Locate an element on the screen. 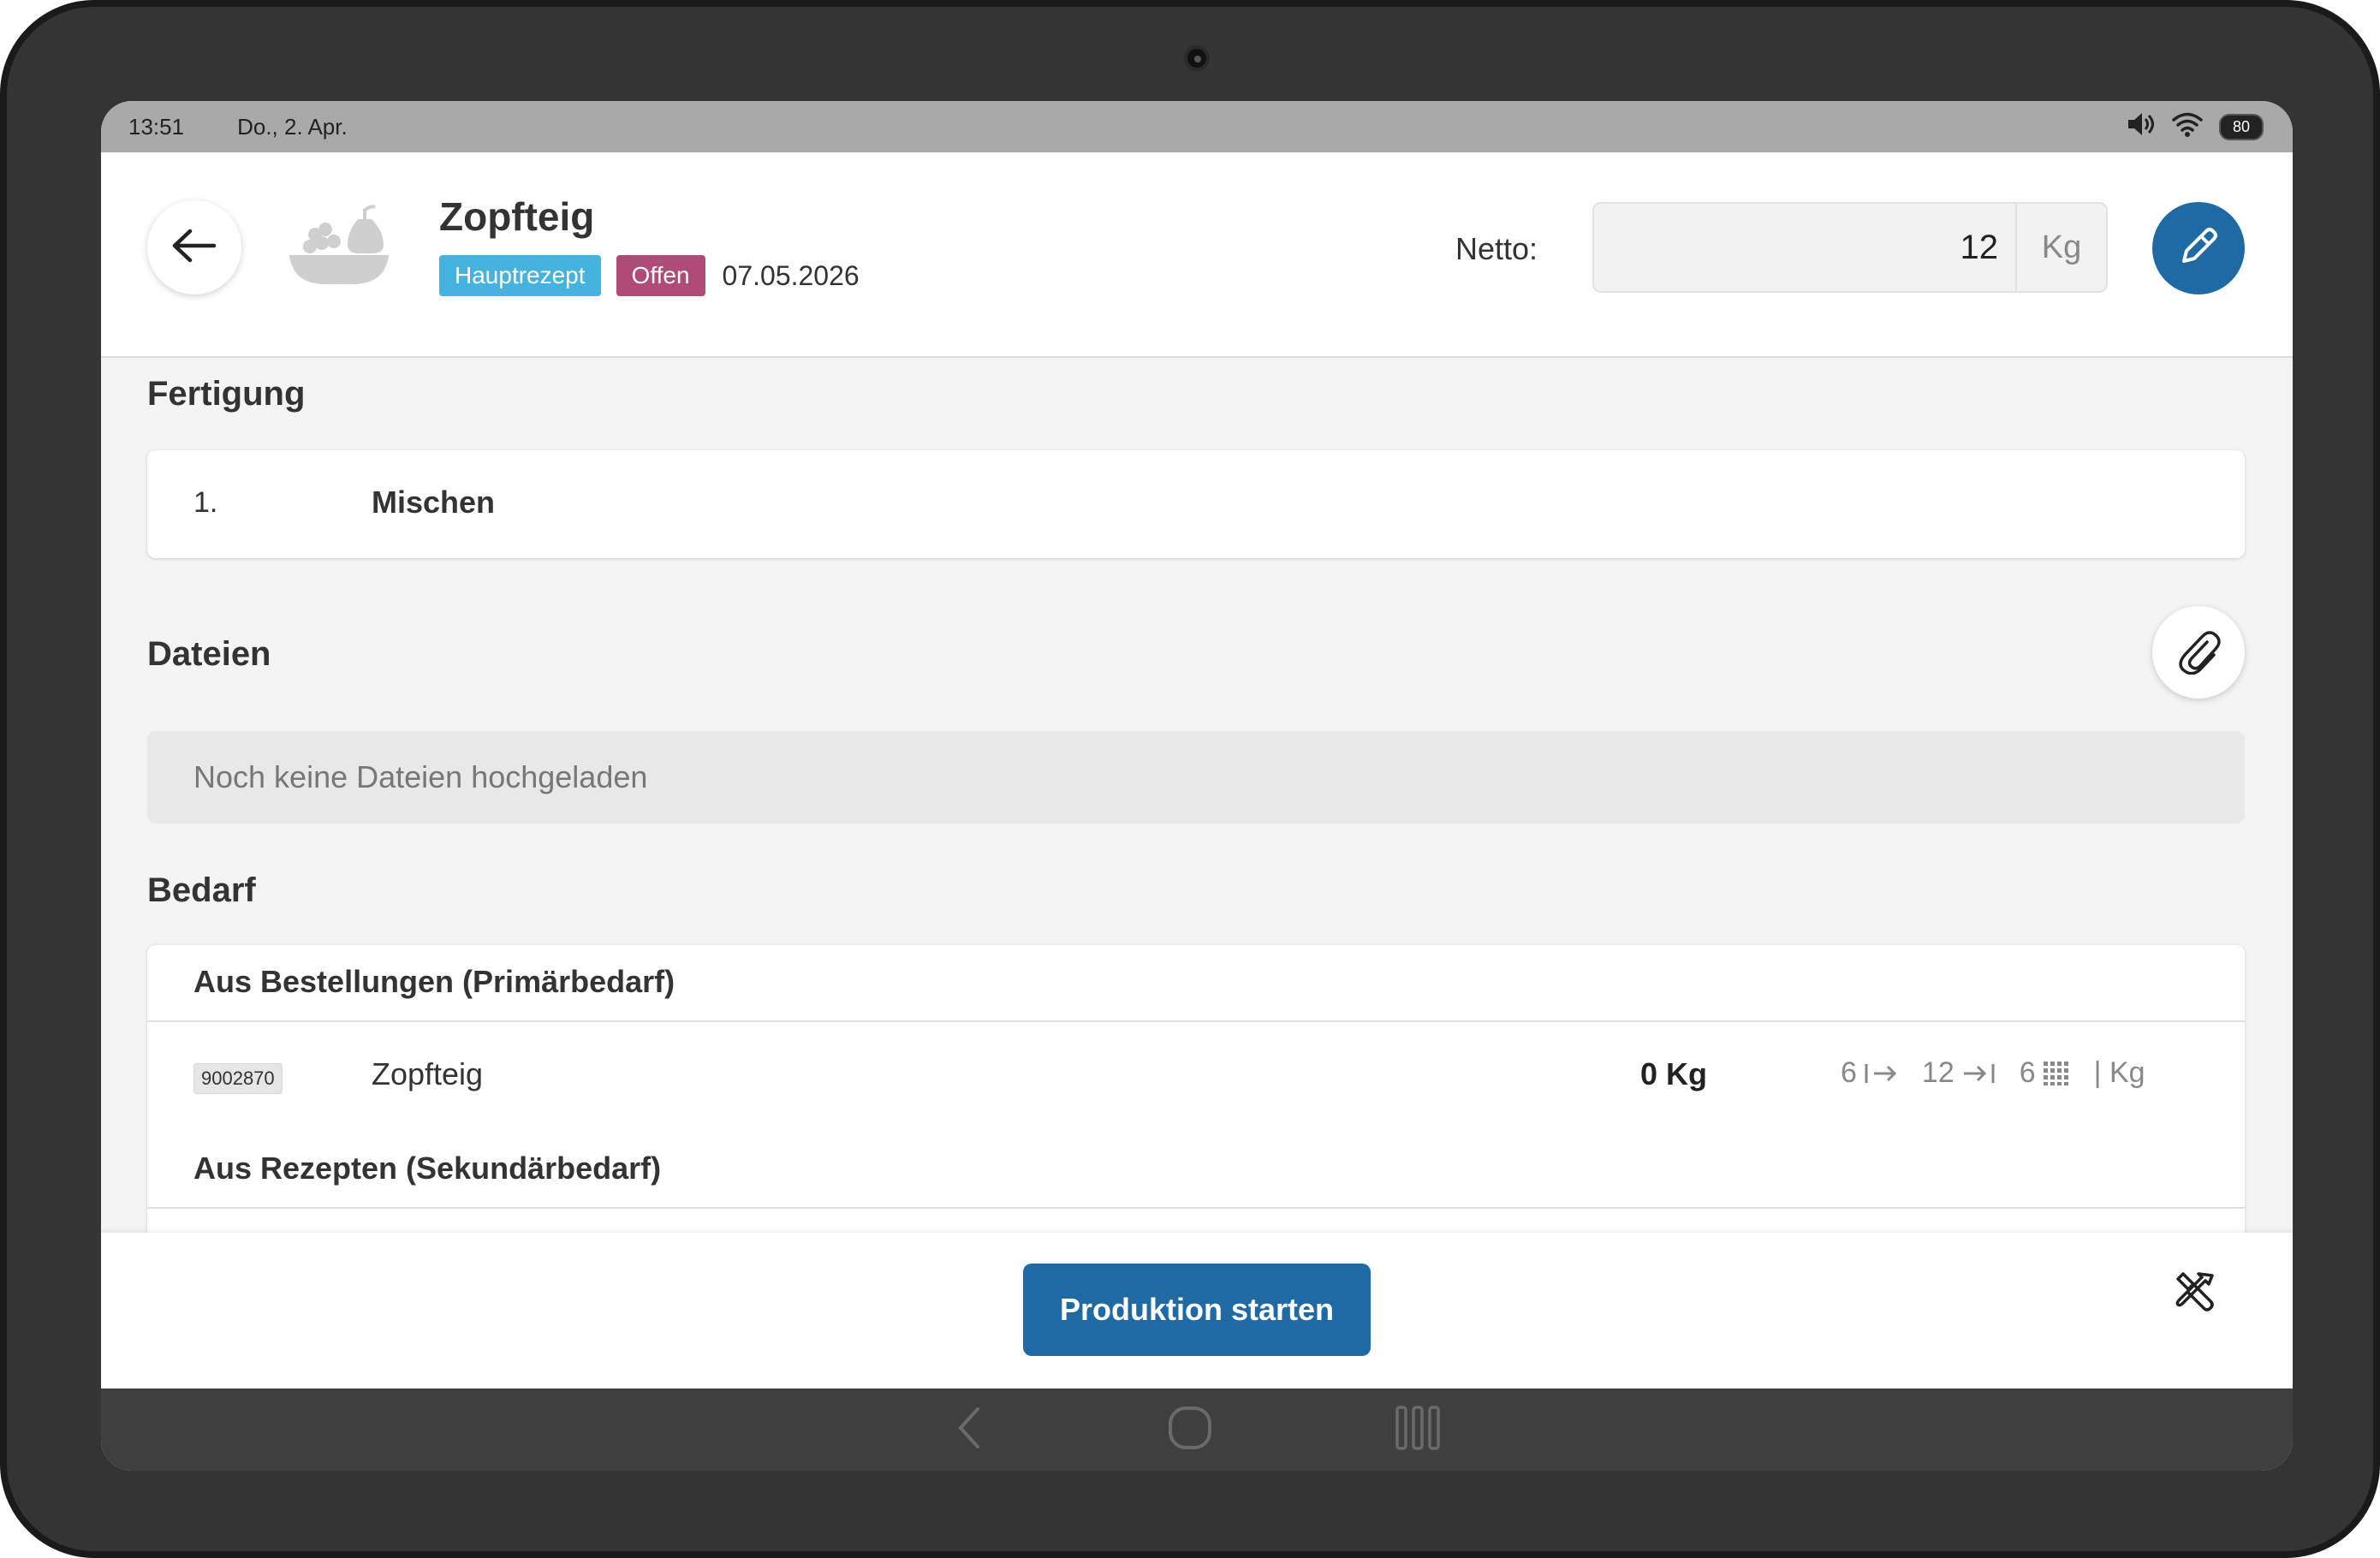 The height and width of the screenshot is (1558, 2380). netto-label: Netto: is located at coordinates (1497, 248).